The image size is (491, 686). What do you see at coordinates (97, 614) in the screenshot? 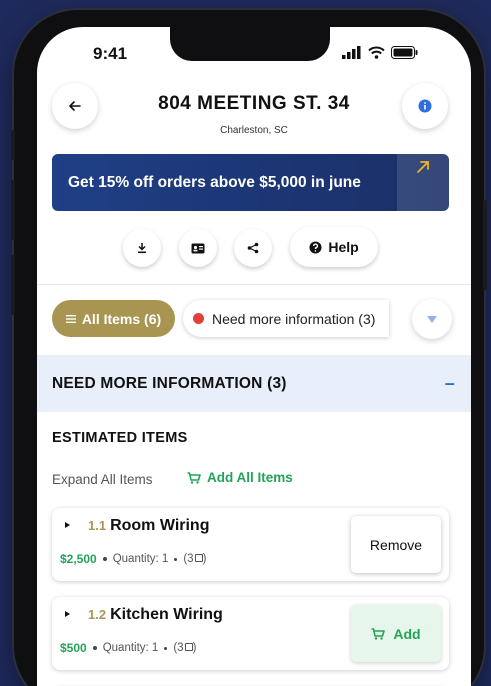
I see `item-number: 1.2` at bounding box center [97, 614].